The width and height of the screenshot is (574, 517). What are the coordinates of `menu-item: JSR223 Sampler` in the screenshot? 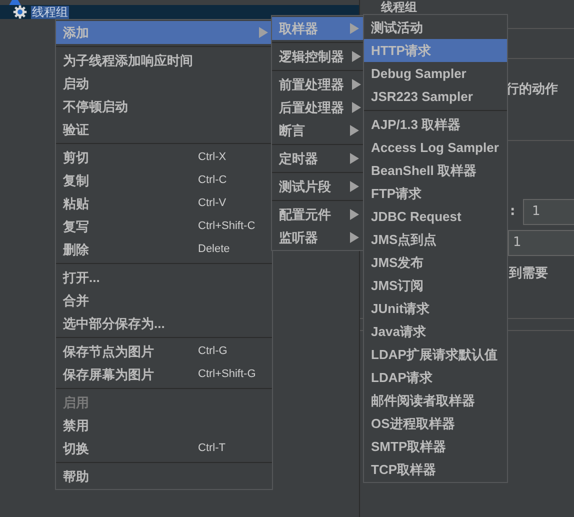 It's located at (435, 96).